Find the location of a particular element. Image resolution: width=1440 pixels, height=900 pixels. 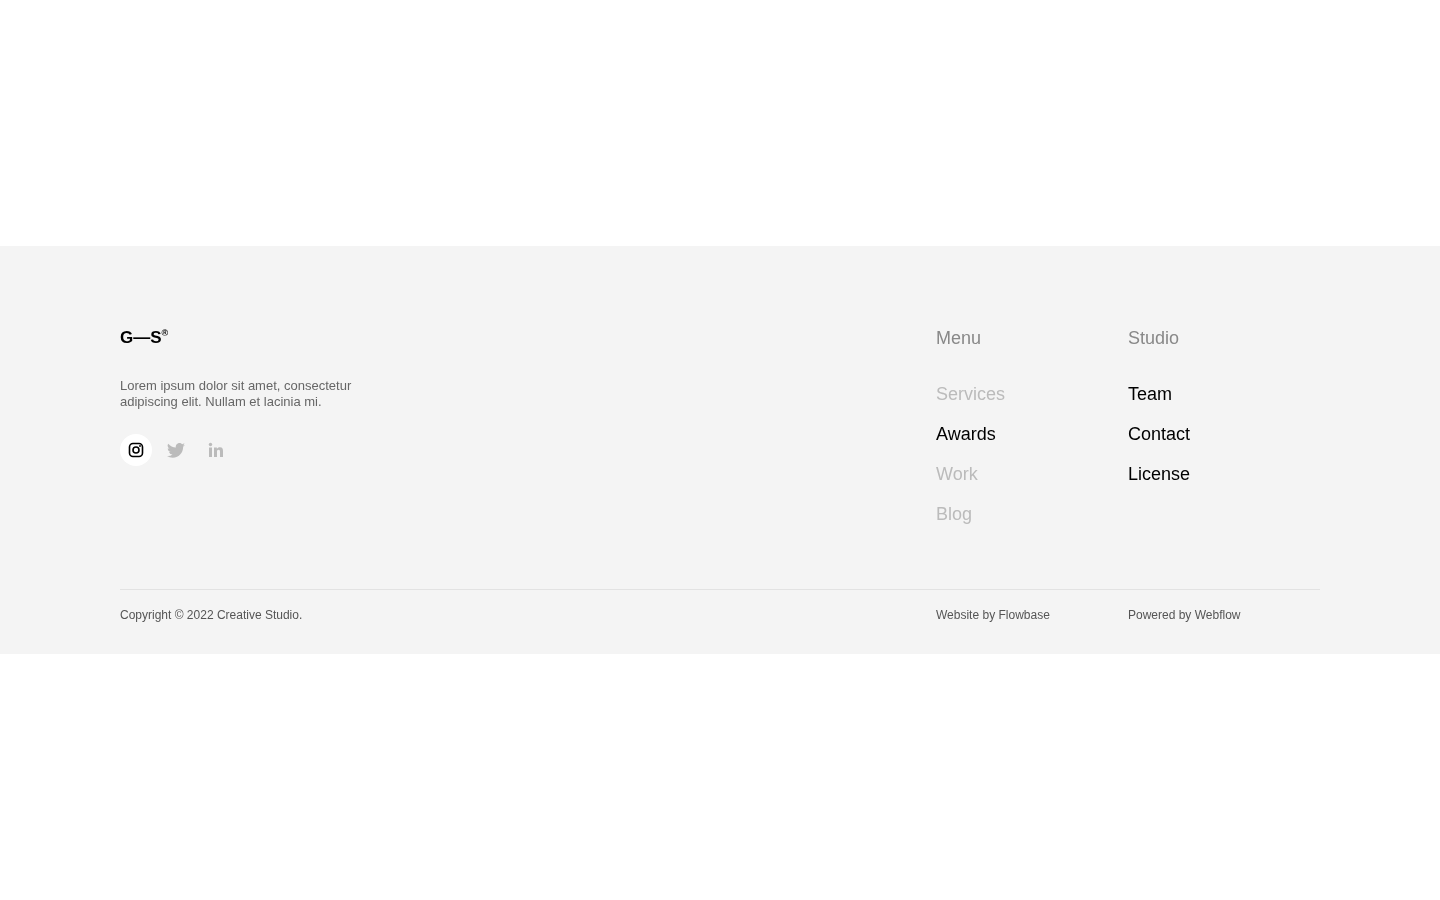

credit-link: Website by Flowbase is located at coordinates (1032, 615).